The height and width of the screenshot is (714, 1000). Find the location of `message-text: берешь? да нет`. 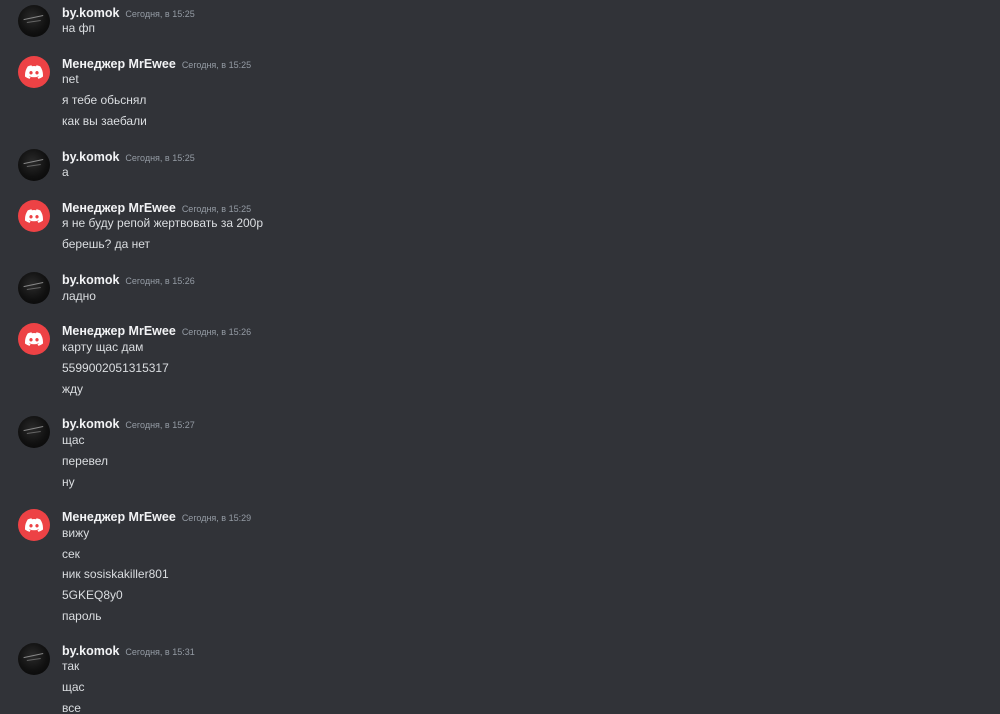

message-text: берешь? да нет is located at coordinates (106, 244).